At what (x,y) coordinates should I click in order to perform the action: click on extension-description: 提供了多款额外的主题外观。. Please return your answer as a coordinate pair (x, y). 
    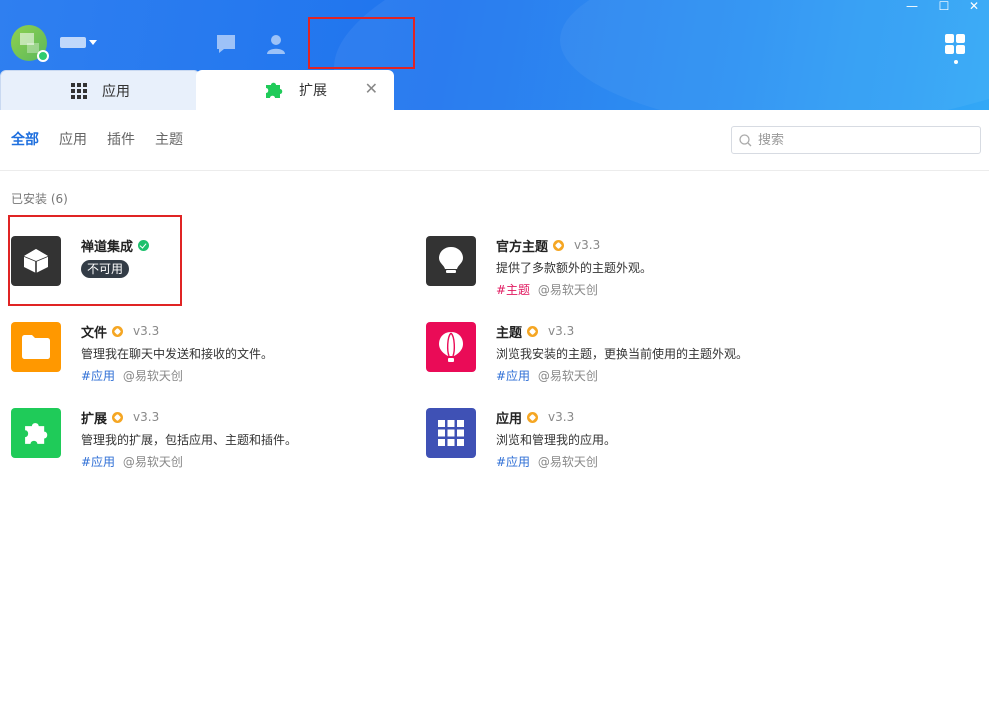
    Looking at the image, I should click on (574, 268).